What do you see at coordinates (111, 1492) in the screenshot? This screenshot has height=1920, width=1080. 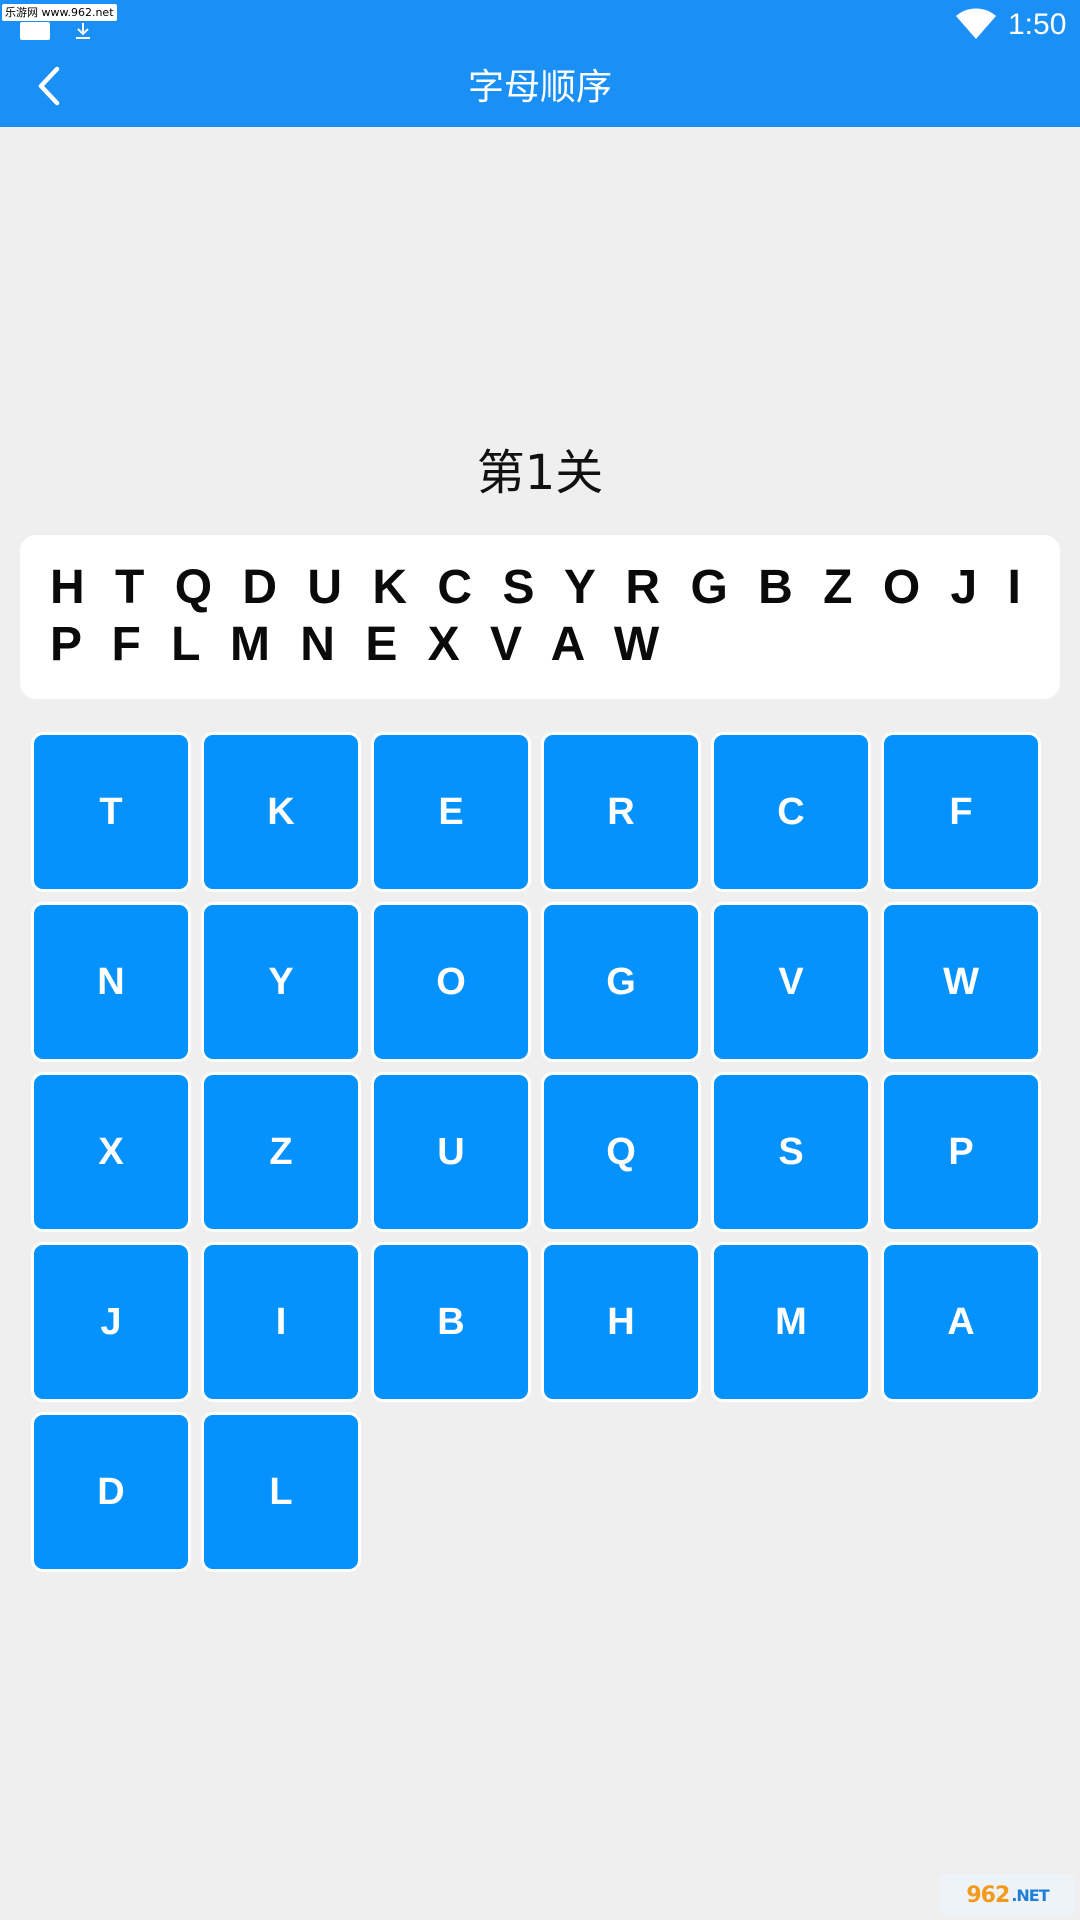 I see `letter-key: D` at bounding box center [111, 1492].